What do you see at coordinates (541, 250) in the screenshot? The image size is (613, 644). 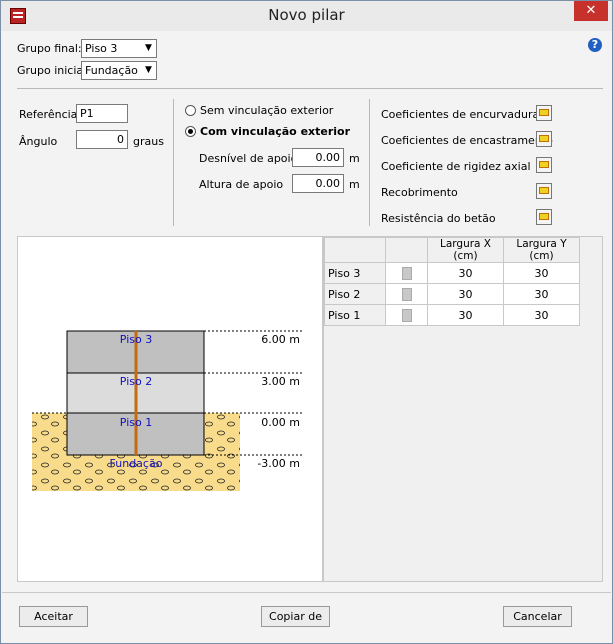 I see `column-header: Largura Y (cm)` at bounding box center [541, 250].